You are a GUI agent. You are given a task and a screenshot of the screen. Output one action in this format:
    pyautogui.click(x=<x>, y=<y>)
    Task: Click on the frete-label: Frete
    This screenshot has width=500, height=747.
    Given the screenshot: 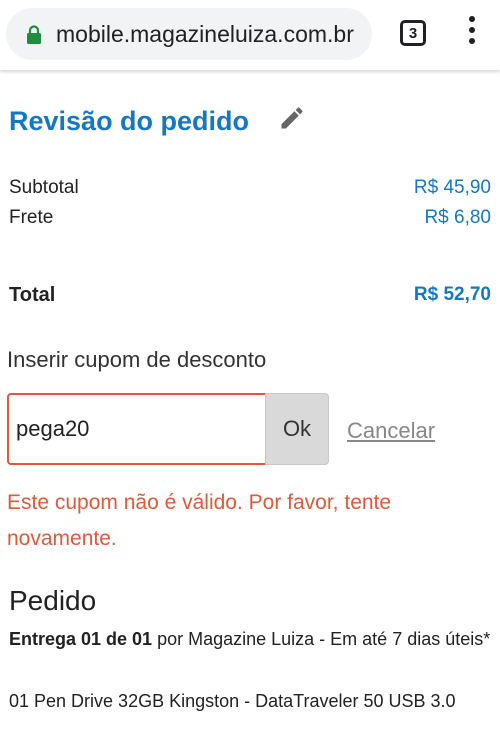 What is the action you would take?
    pyautogui.click(x=31, y=217)
    